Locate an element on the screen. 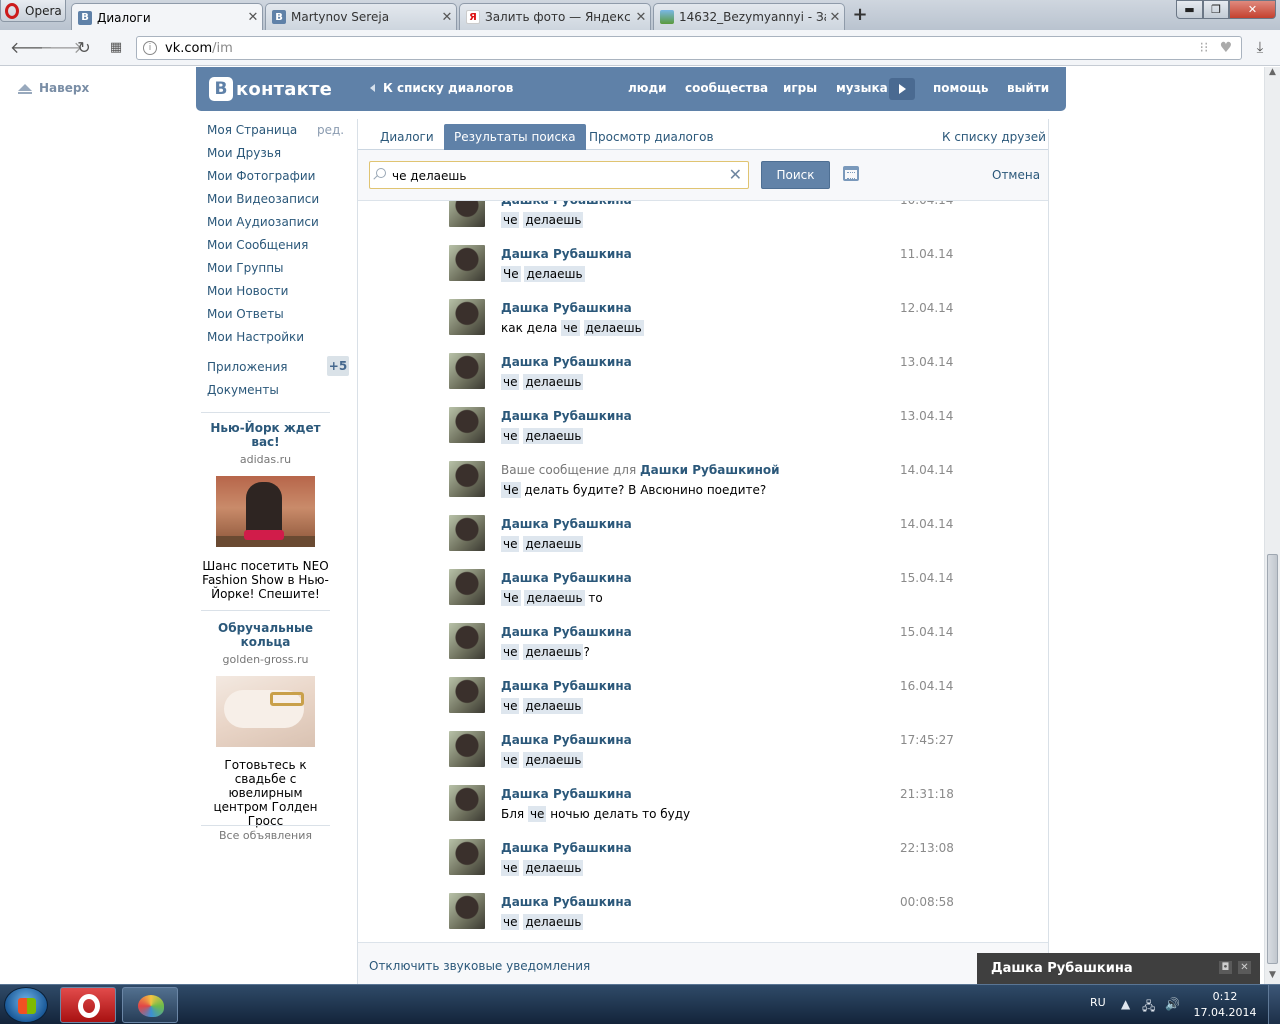  nav-communities: сообщества is located at coordinates (726, 88).